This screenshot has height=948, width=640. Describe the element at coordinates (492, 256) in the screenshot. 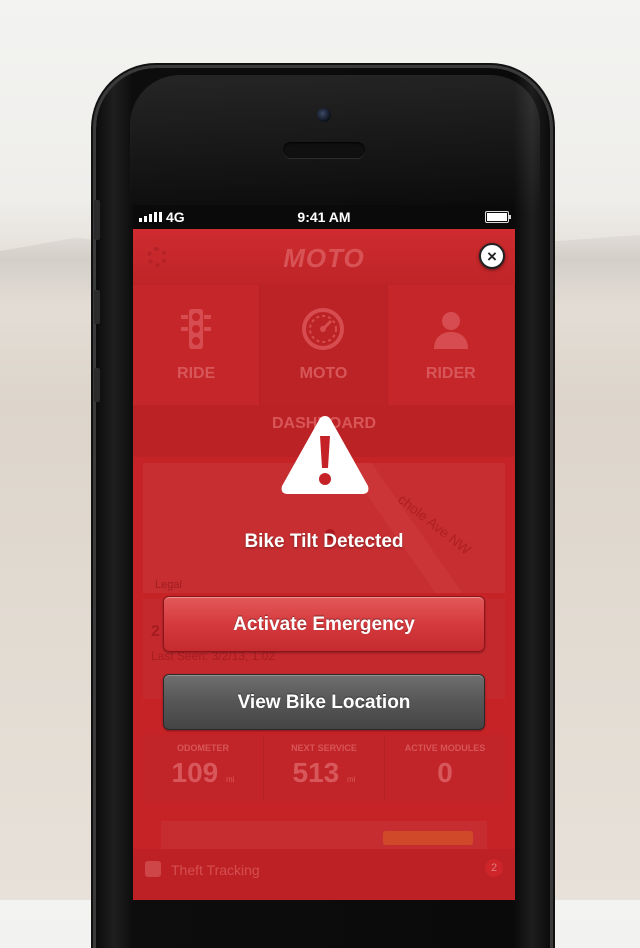

I see `close-icon: ×` at that location.